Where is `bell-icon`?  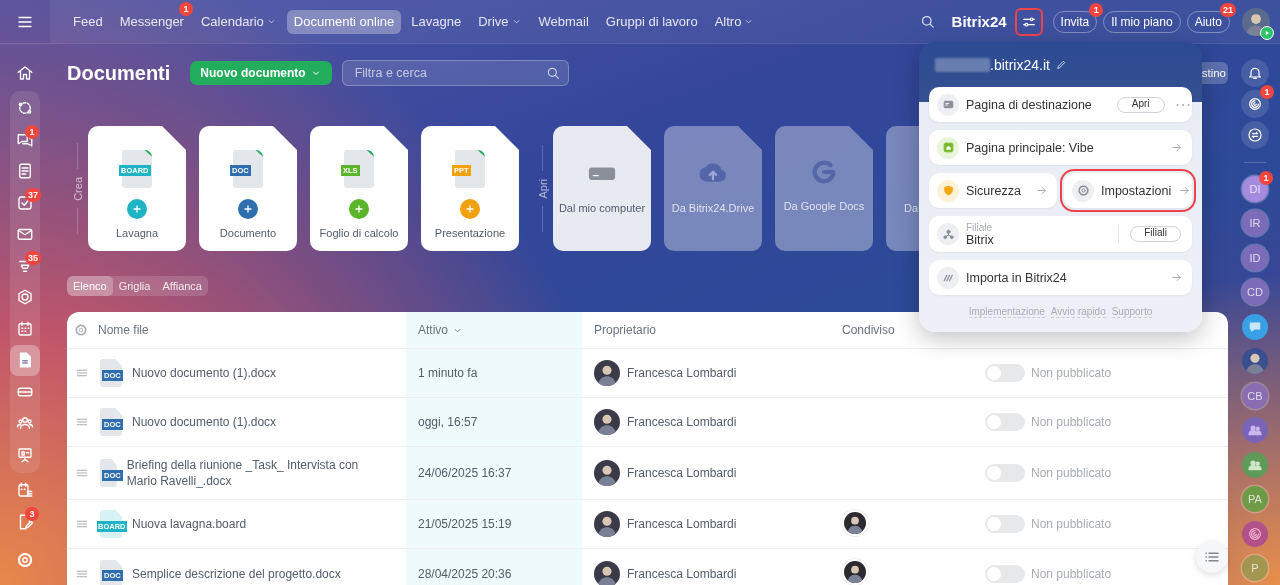 bell-icon is located at coordinates (1255, 73).